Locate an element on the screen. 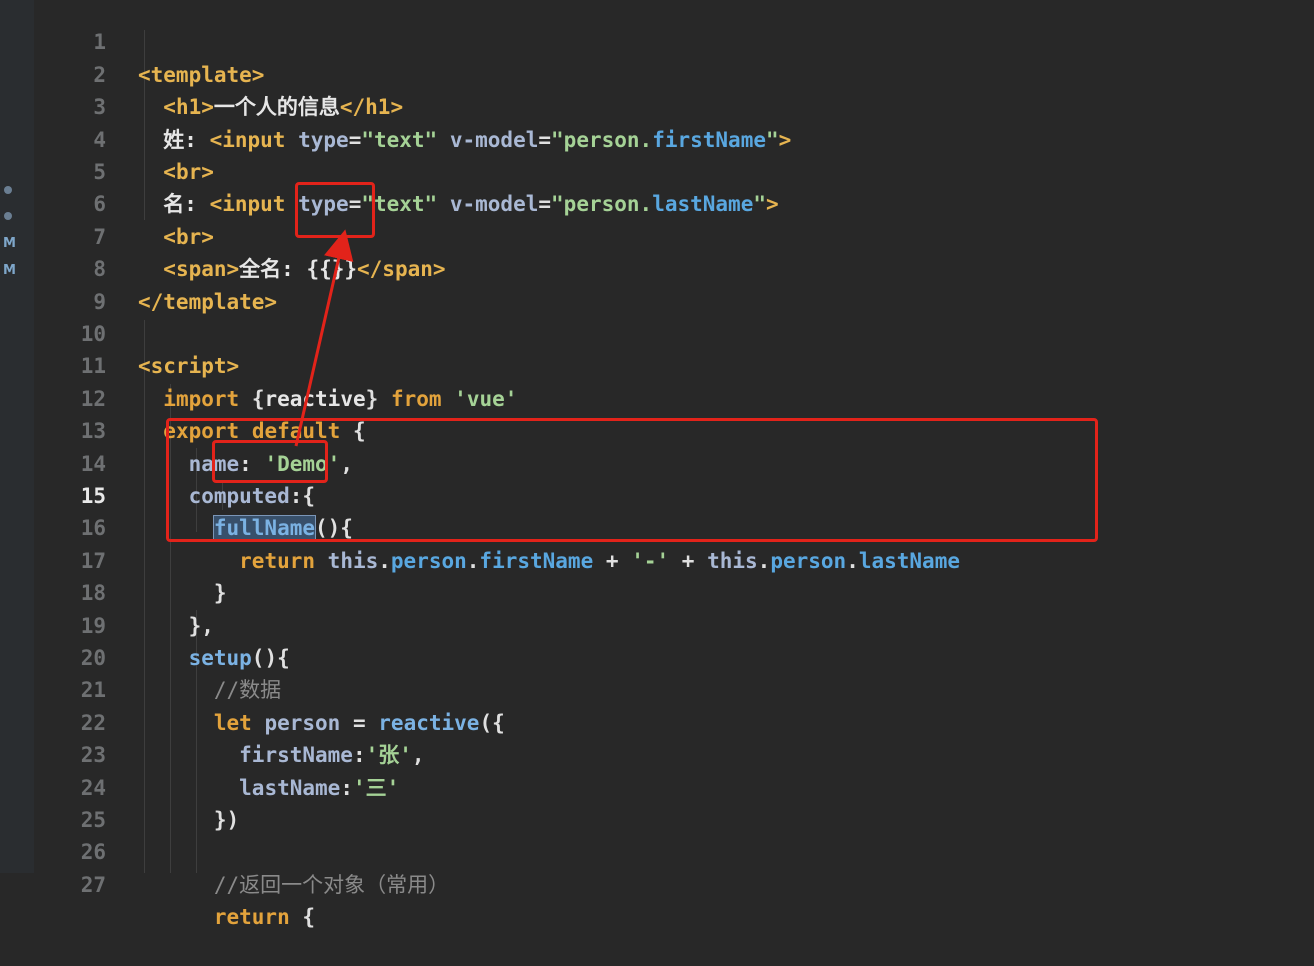 Image resolution: width=1314 pixels, height=966 pixels. code-line: 24 }) is located at coordinates (674, 785).